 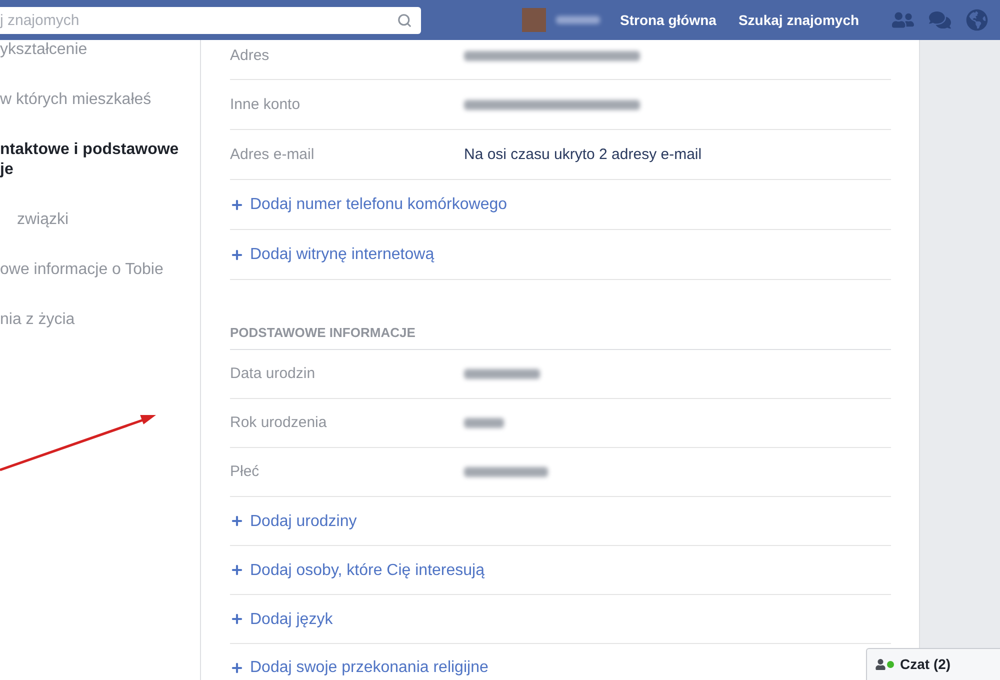 I want to click on sidebar-item: nia z życia, so click(x=95, y=320).